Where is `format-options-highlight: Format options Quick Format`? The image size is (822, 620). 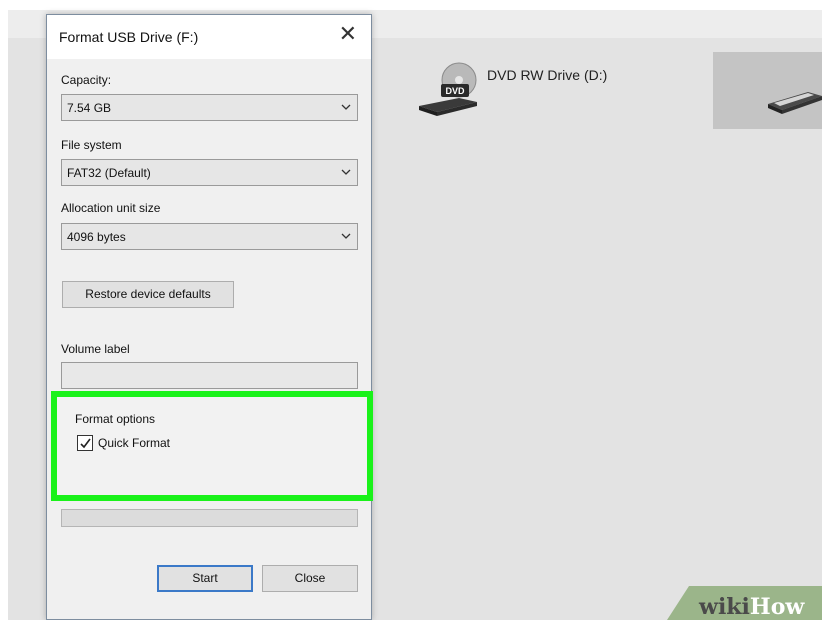
format-options-highlight: Format options Quick Format is located at coordinates (212, 446).